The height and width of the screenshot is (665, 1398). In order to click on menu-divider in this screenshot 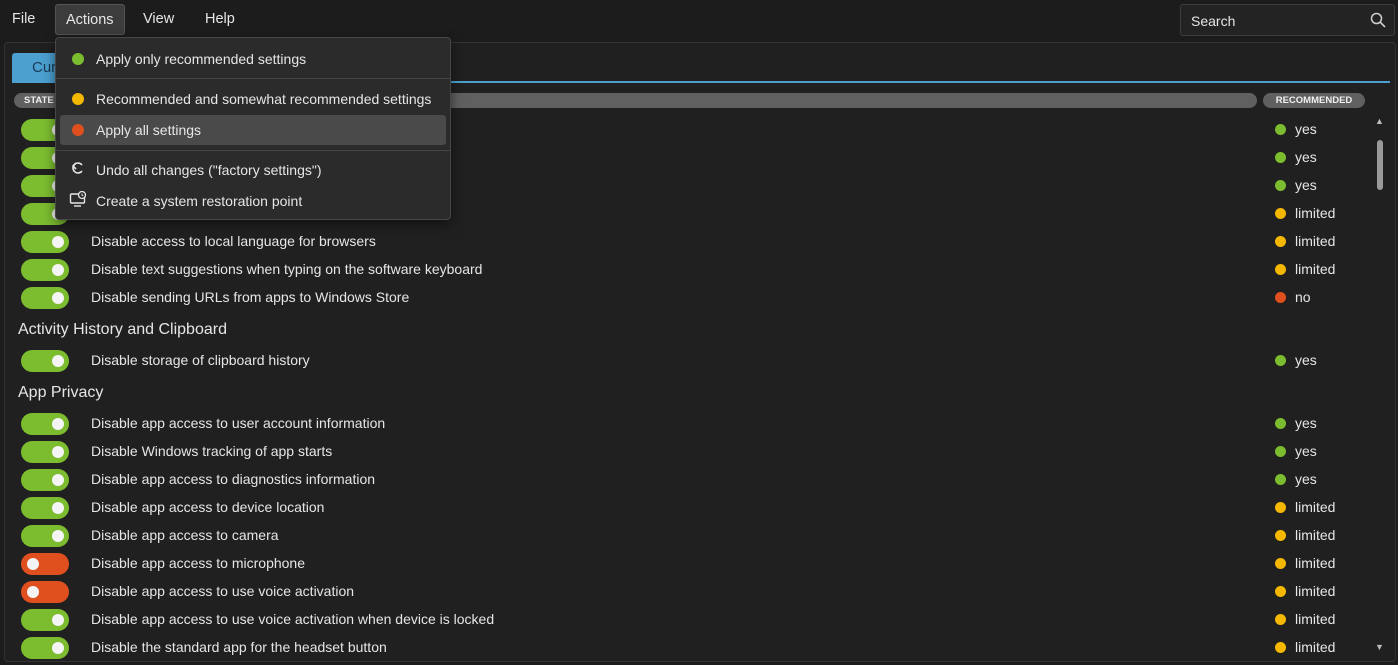, I will do `click(253, 150)`.